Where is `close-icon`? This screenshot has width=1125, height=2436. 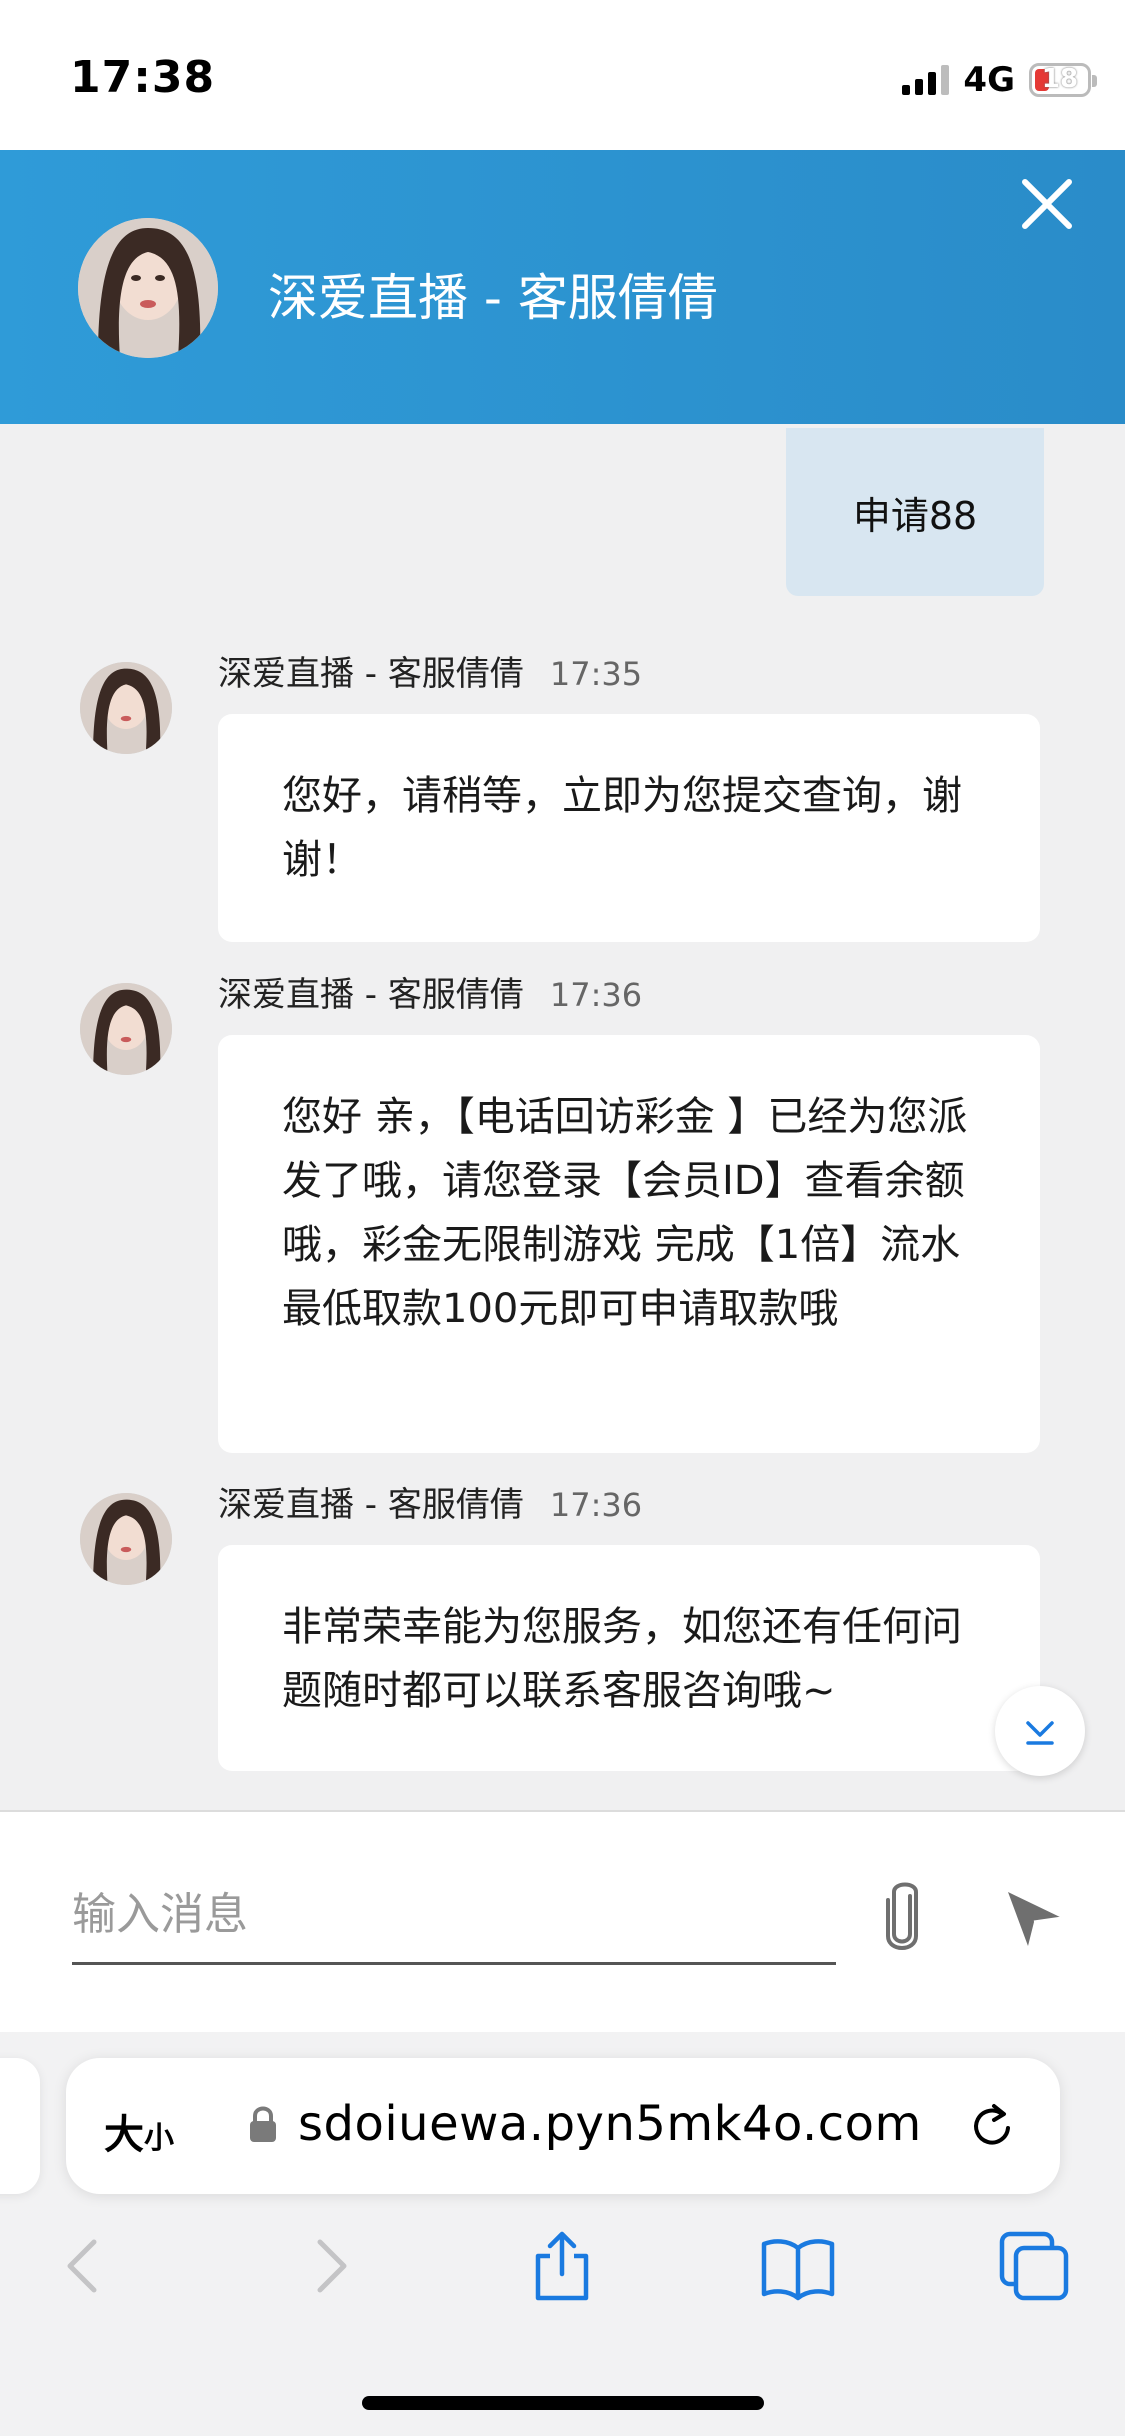 close-icon is located at coordinates (1047, 204).